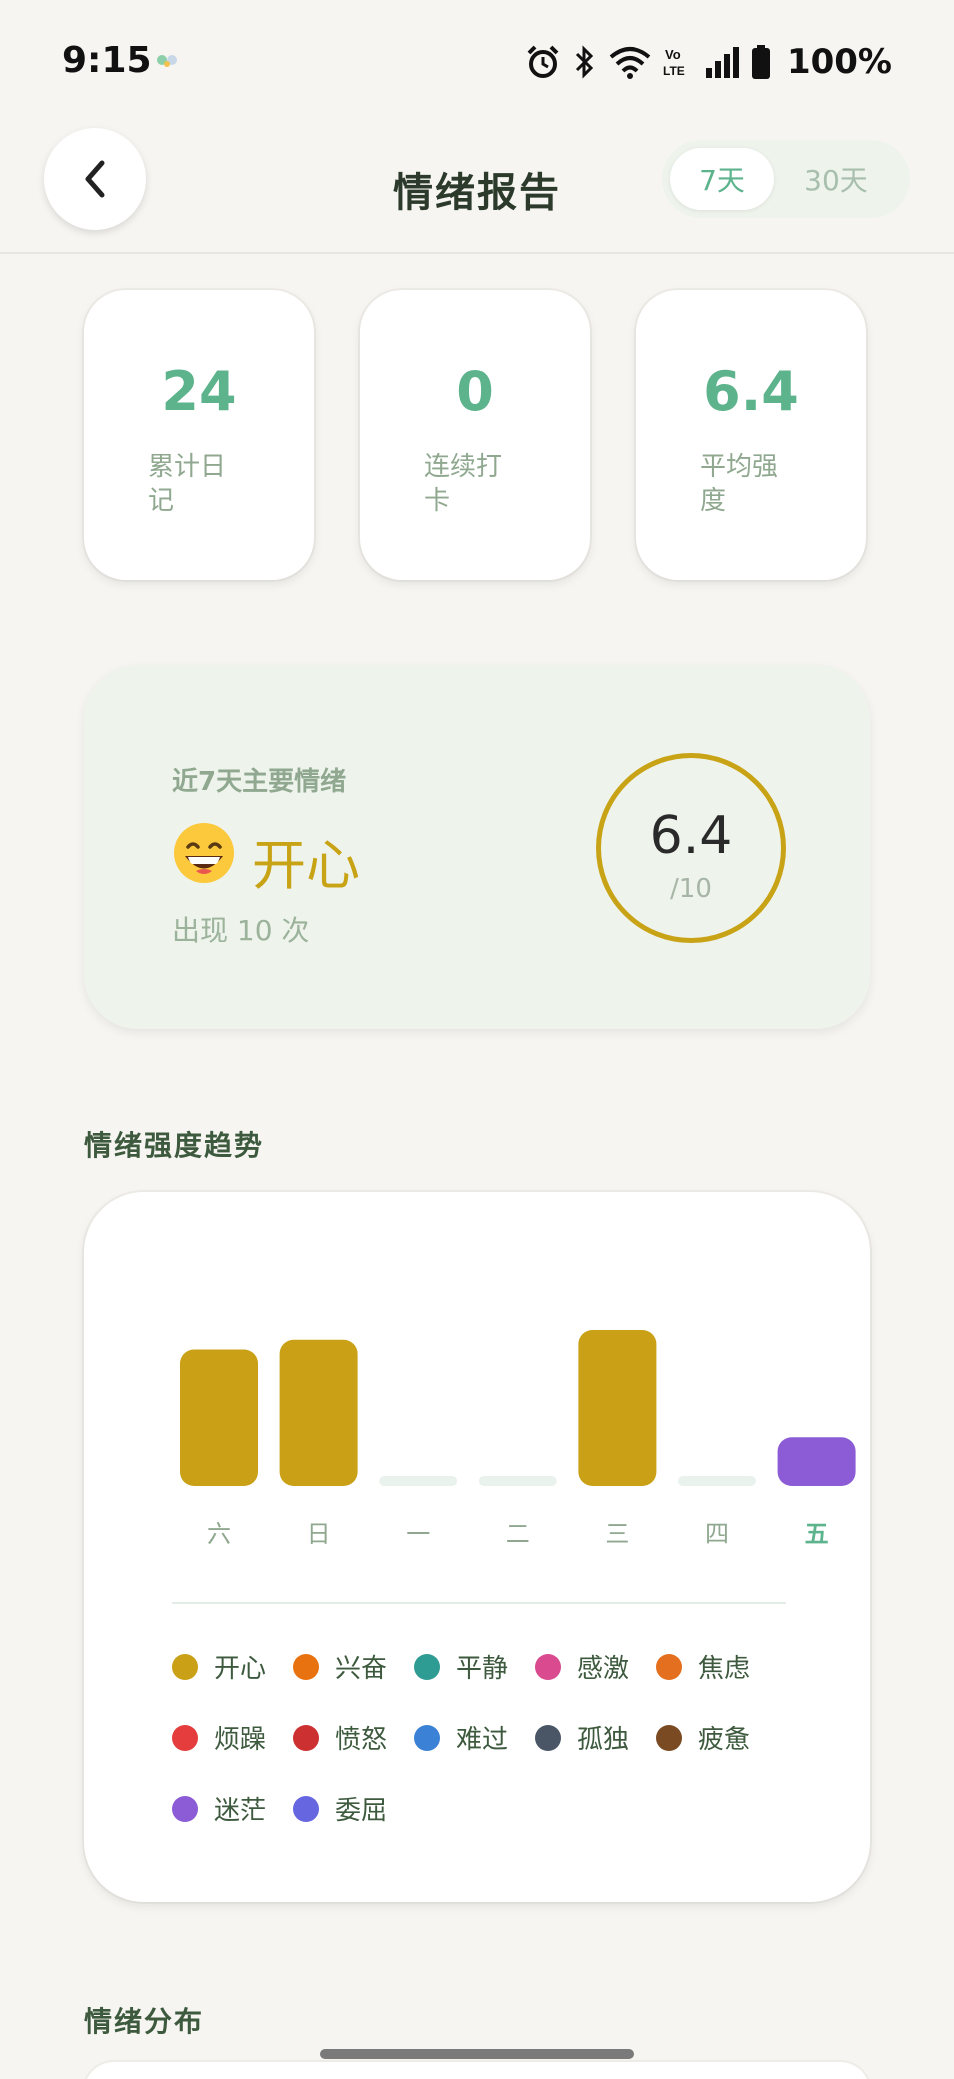 This screenshot has height=2079, width=954. Describe the element at coordinates (361, 1740) in the screenshot. I see `legend-label: 愤怒` at that location.